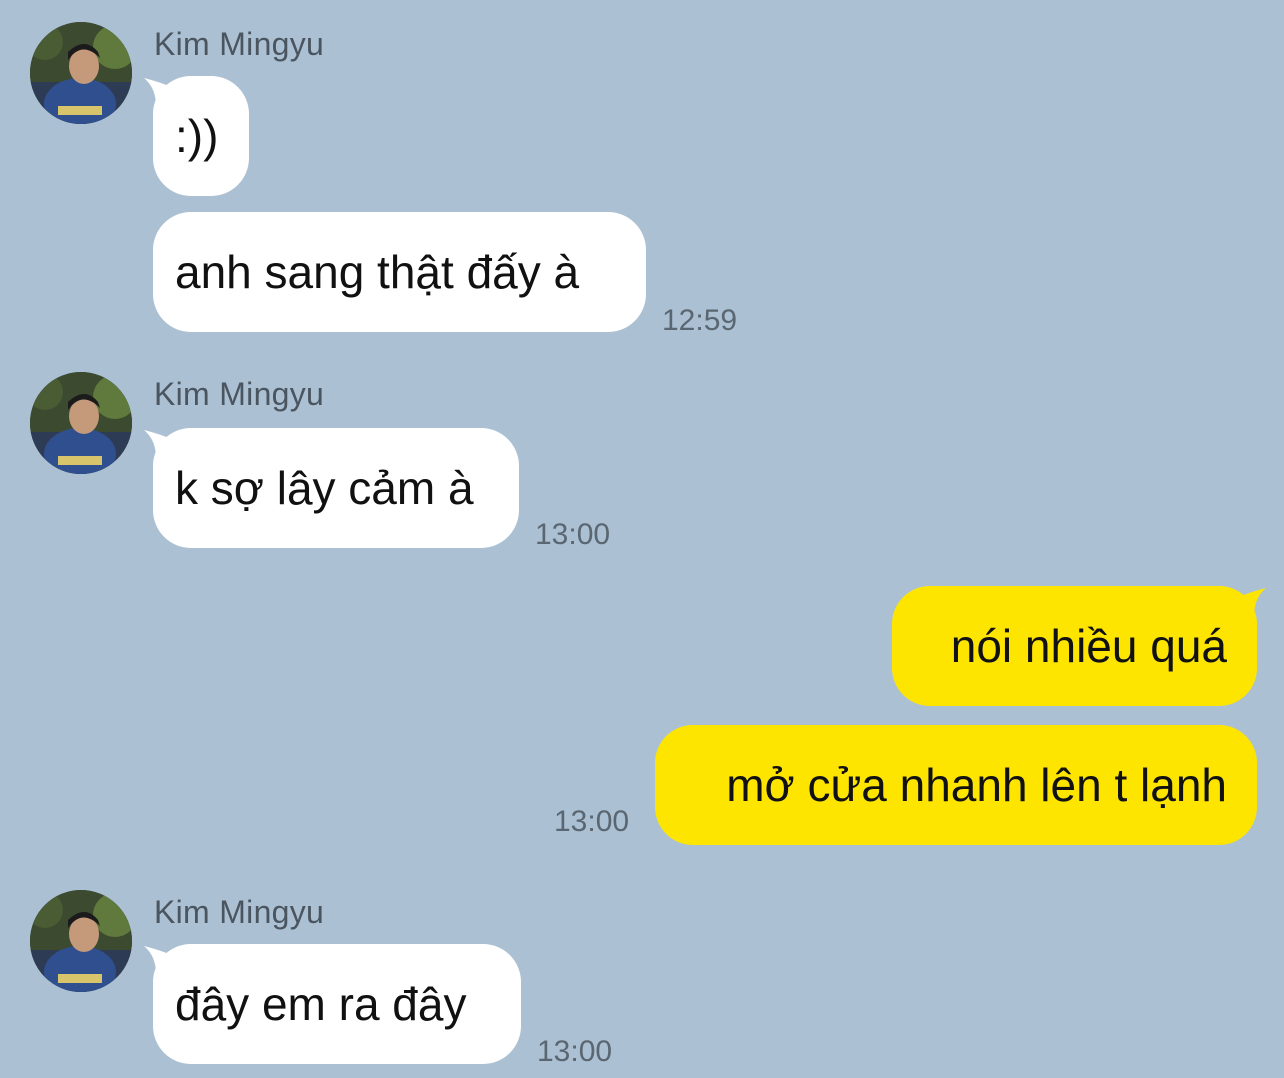  I want to click on message-bubble: đây em ra đây, so click(337, 1004).